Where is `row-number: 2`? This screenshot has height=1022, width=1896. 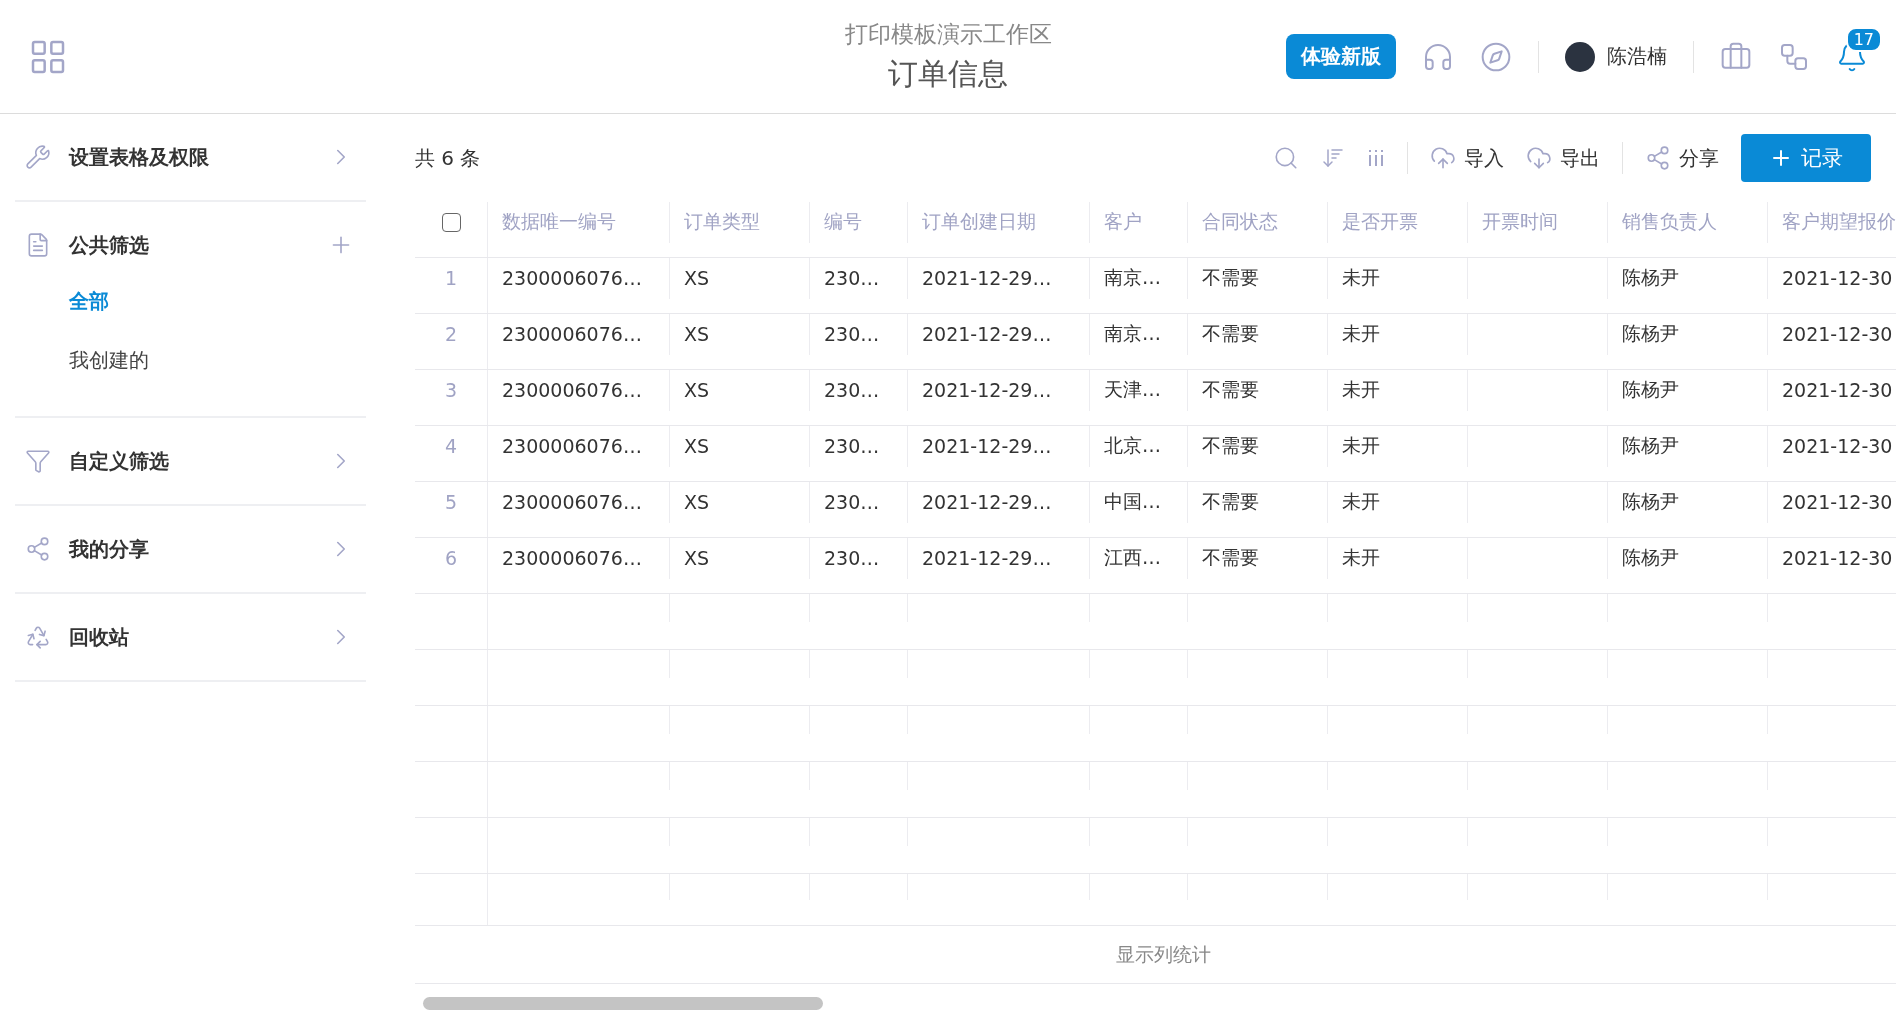
row-number: 2 is located at coordinates (451, 334).